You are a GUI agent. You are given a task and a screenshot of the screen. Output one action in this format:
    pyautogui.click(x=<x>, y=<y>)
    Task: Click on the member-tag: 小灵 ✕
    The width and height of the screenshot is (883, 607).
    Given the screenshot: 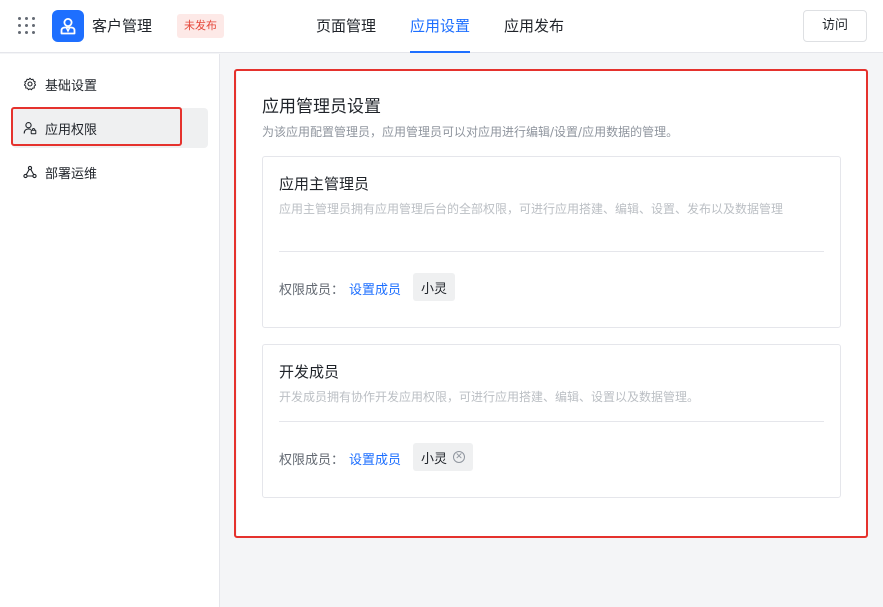 What is the action you would take?
    pyautogui.click(x=443, y=457)
    